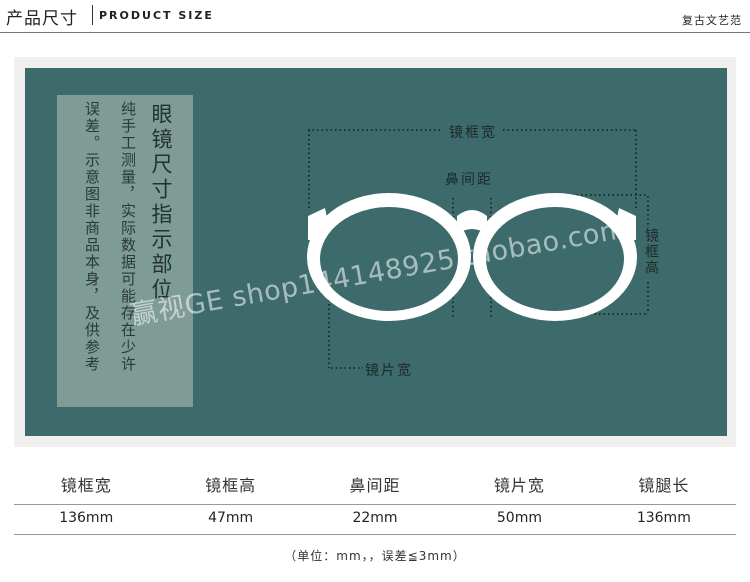 This screenshot has height=582, width=750. What do you see at coordinates (231, 518) in the screenshot?
I see `value-frame-height: 47mm` at bounding box center [231, 518].